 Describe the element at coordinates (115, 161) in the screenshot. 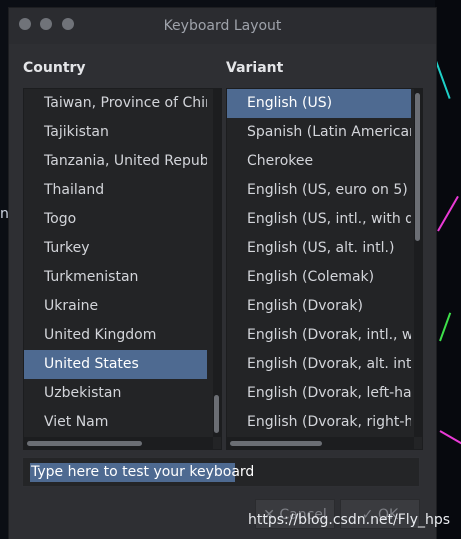

I see `country-list-item: Tanzania, United Republic of` at that location.